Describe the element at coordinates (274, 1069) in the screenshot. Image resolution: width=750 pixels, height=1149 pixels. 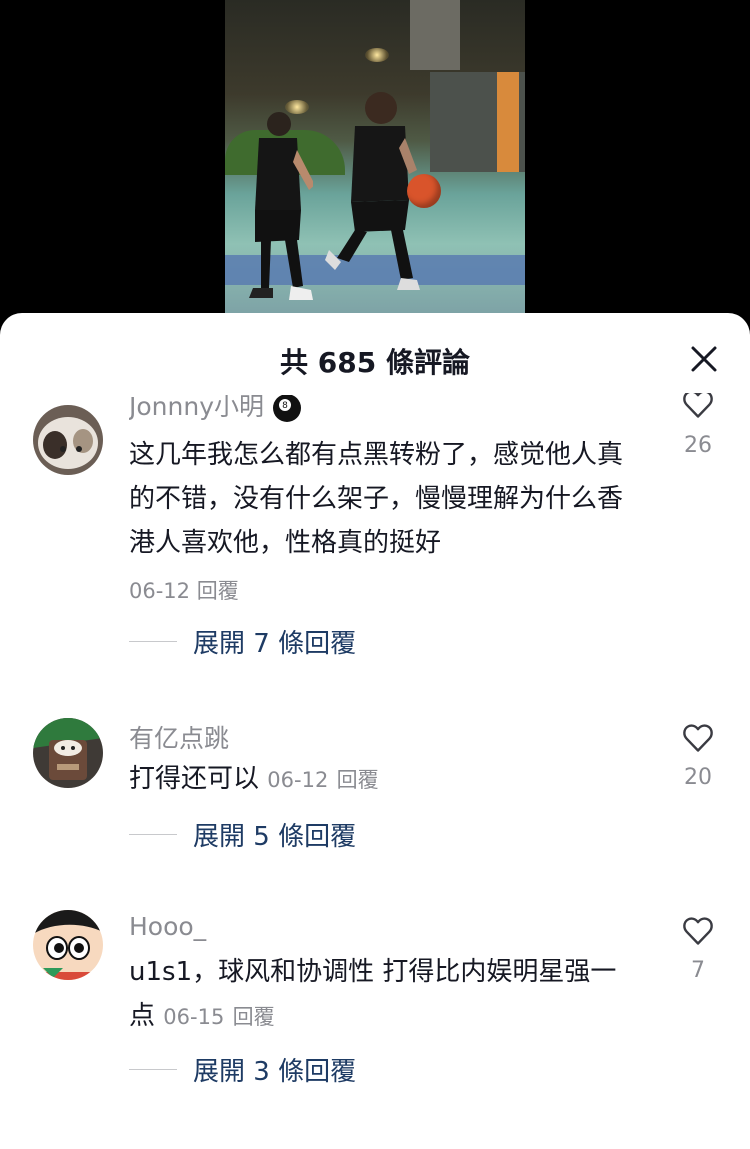
I see `expand-replies-label: 展開 3 條回覆` at that location.